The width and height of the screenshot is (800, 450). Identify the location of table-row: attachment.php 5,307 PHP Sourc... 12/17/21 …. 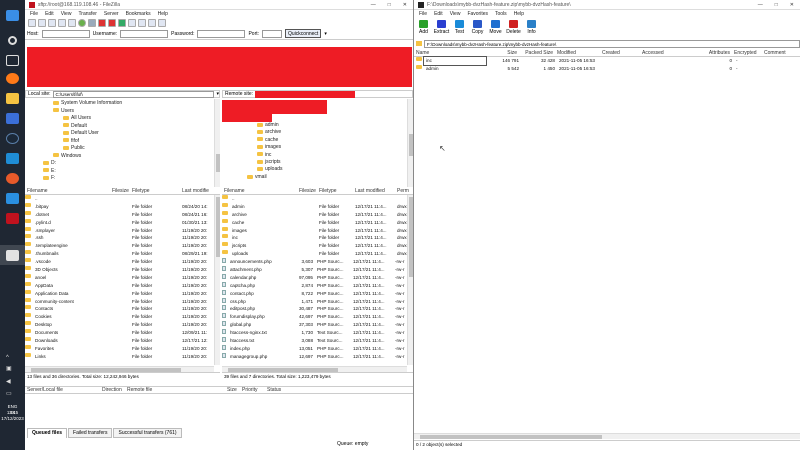
(317, 270).